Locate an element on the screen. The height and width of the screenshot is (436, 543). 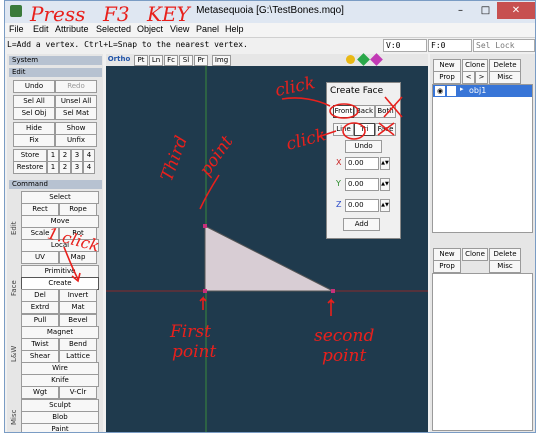
annotation-second-point: point is located at coordinates (344, 356).